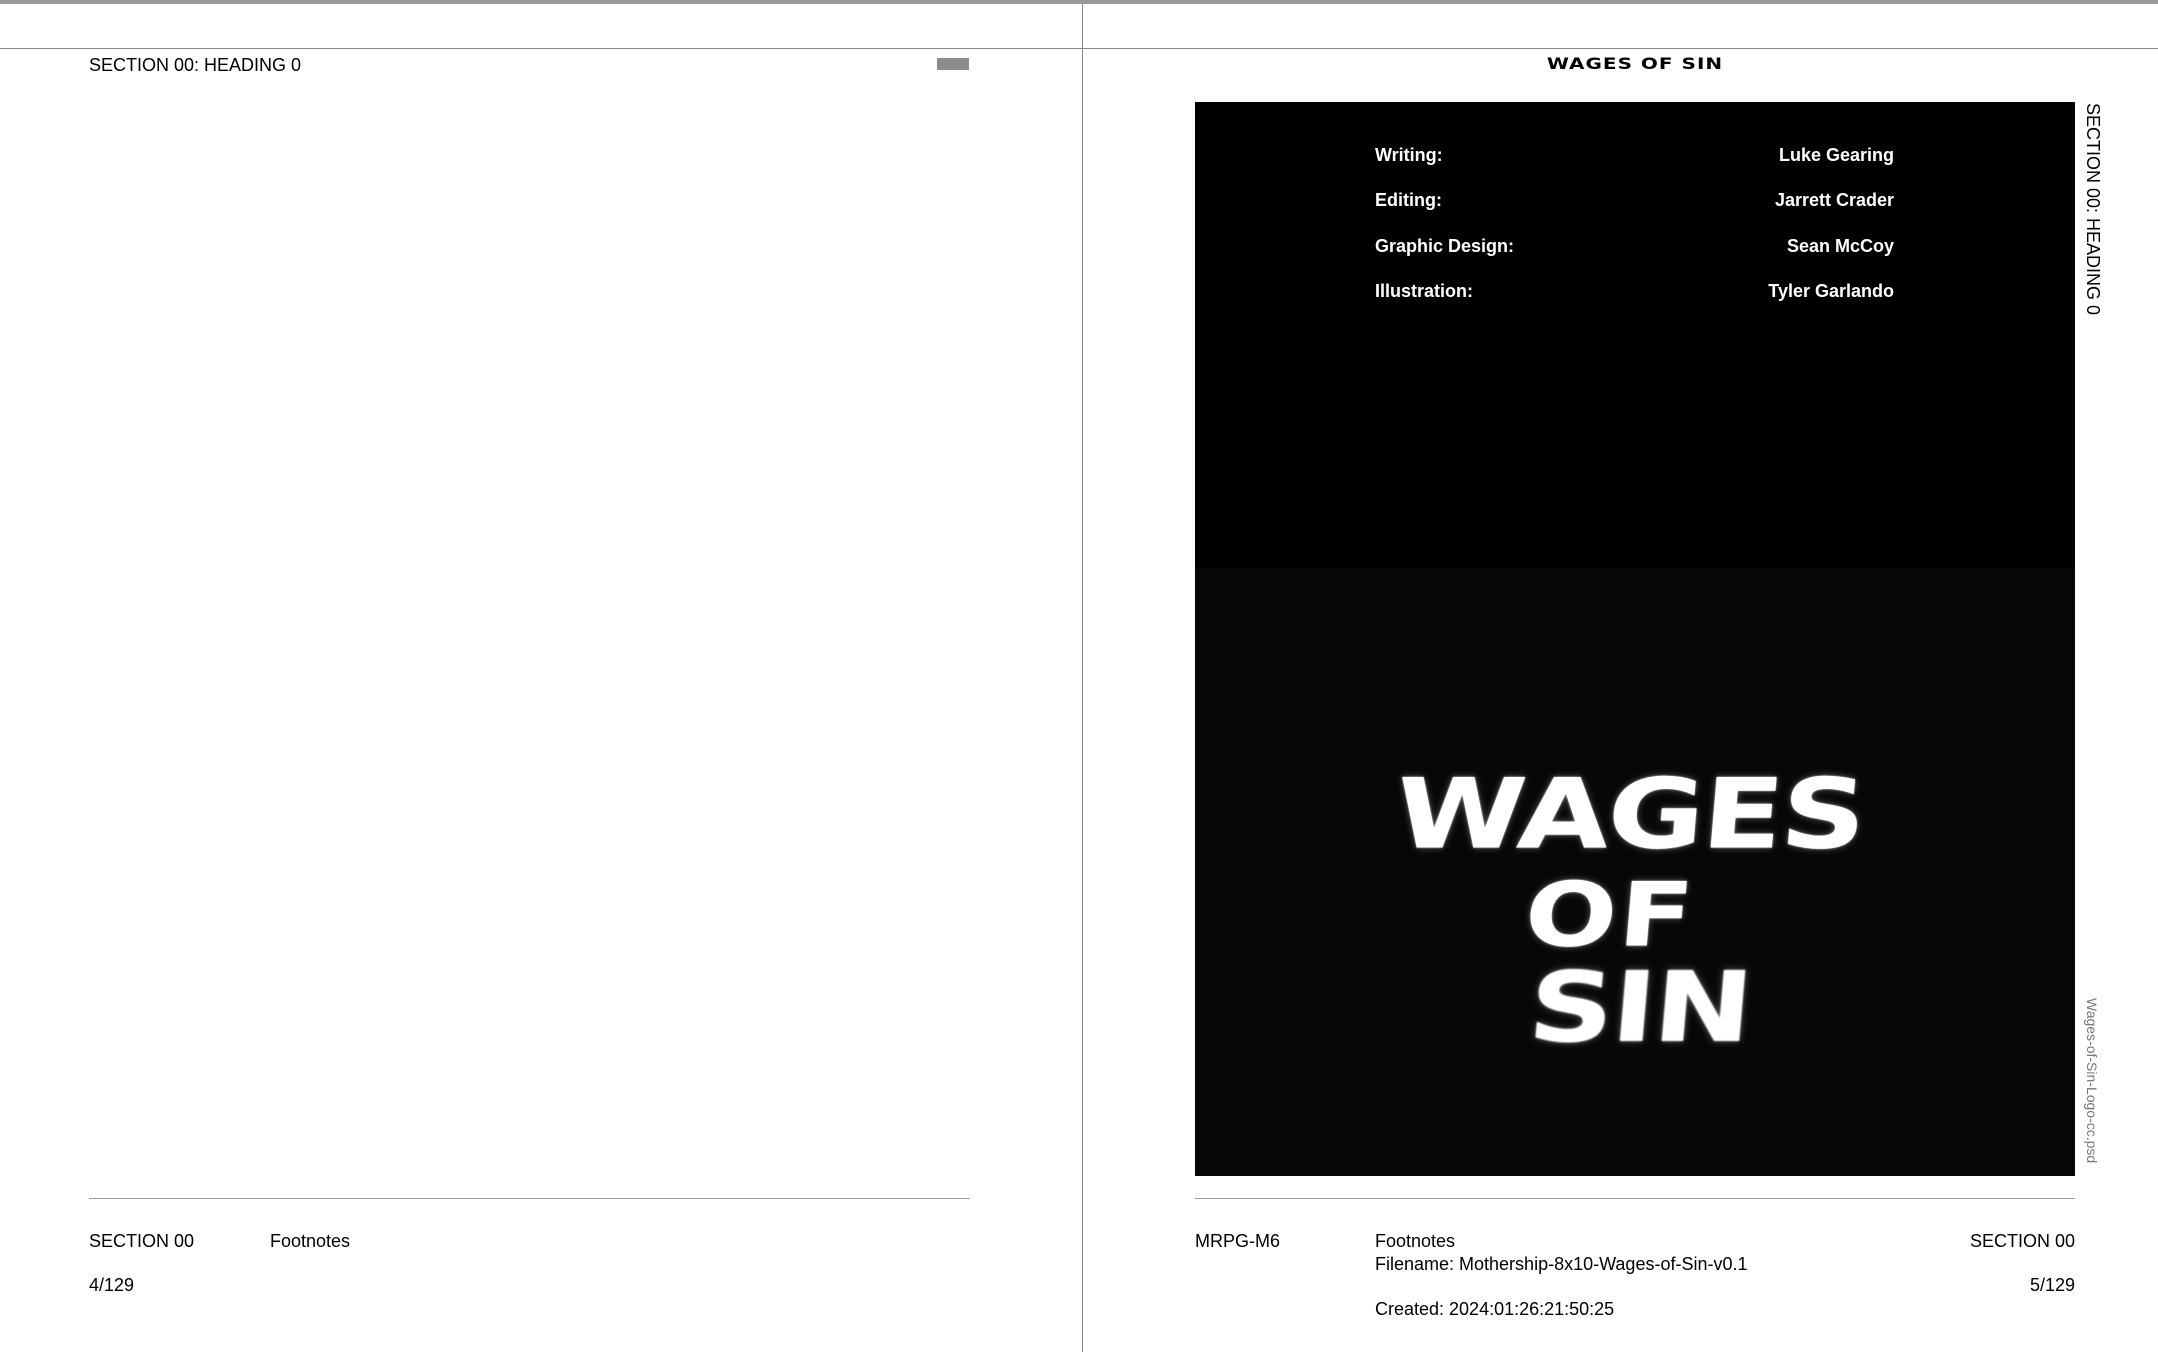  I want to click on right-page-number: 5/129, so click(2052, 1285).